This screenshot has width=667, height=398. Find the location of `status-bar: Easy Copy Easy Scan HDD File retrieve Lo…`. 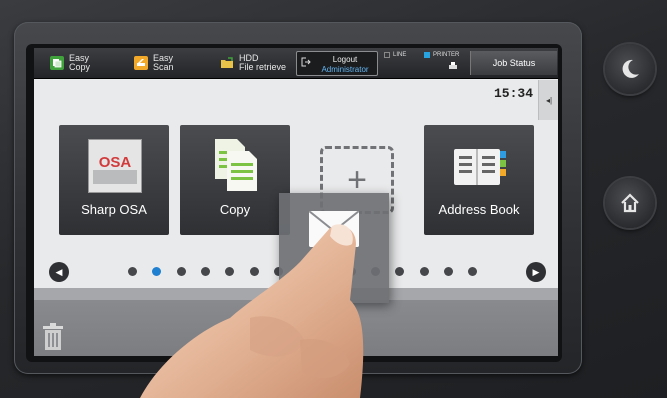

status-bar: Easy Copy Easy Scan HDD File retrieve Lo… is located at coordinates (296, 63).